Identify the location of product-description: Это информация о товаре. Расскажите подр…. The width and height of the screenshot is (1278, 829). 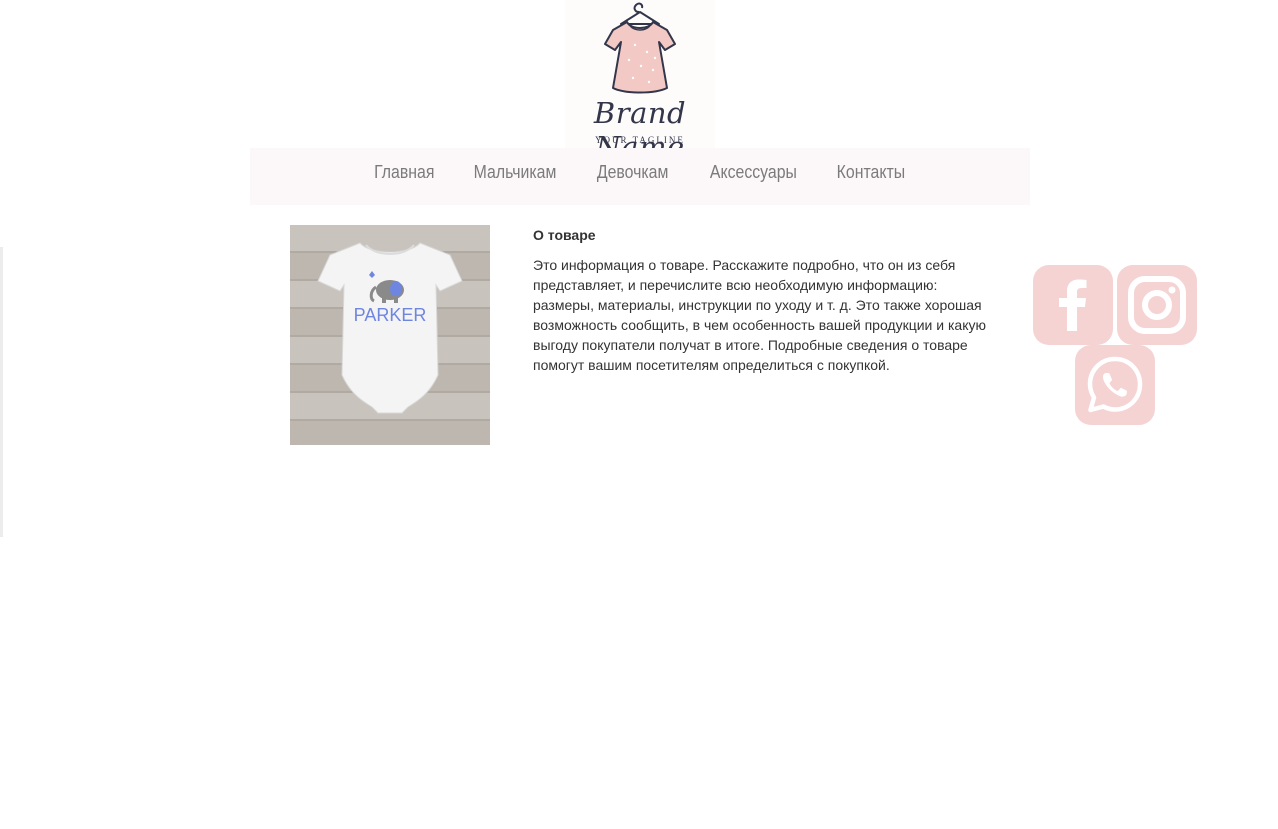
(759, 315).